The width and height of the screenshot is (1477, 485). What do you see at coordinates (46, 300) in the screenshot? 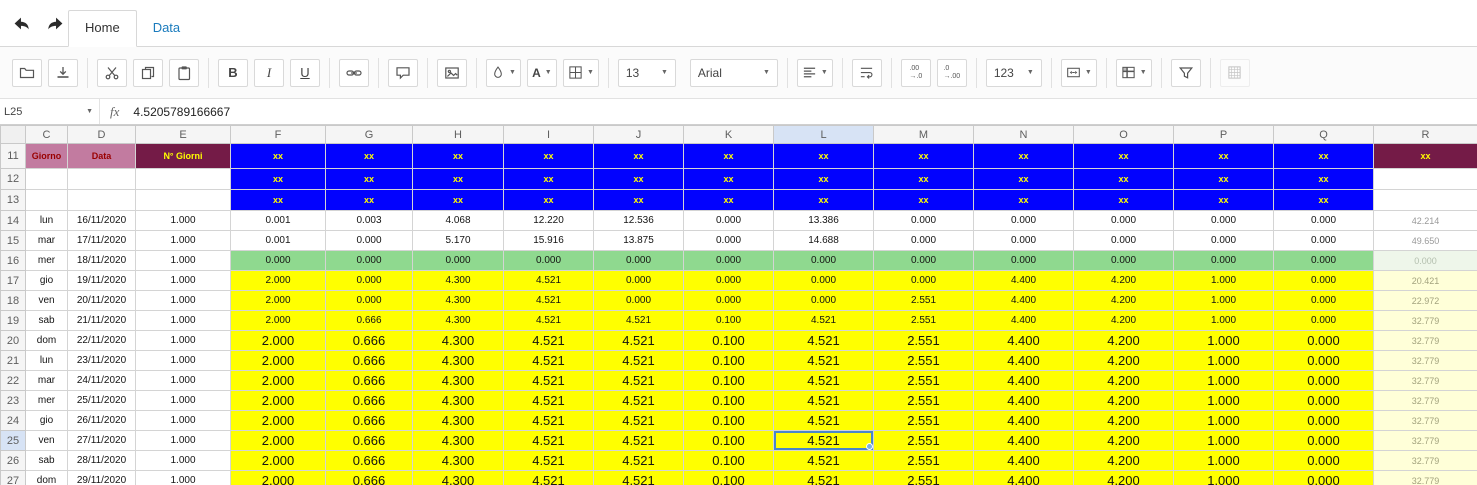
I see `cell-C18: ven` at bounding box center [46, 300].